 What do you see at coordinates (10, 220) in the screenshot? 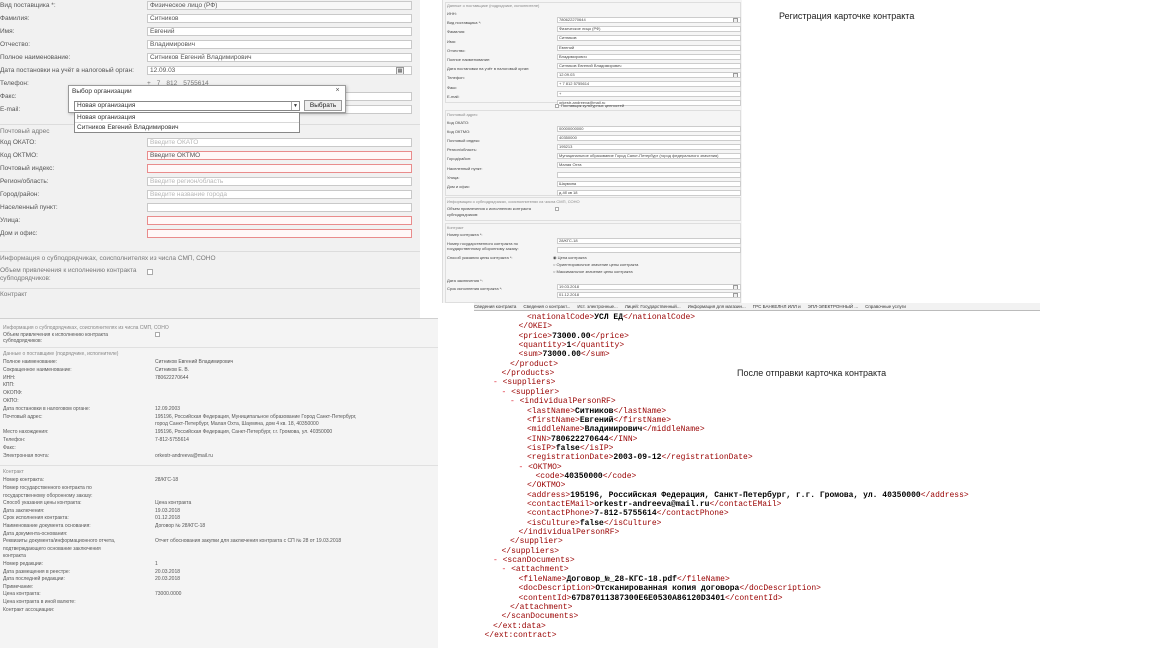
I see `field-label: Улица:` at bounding box center [10, 220].